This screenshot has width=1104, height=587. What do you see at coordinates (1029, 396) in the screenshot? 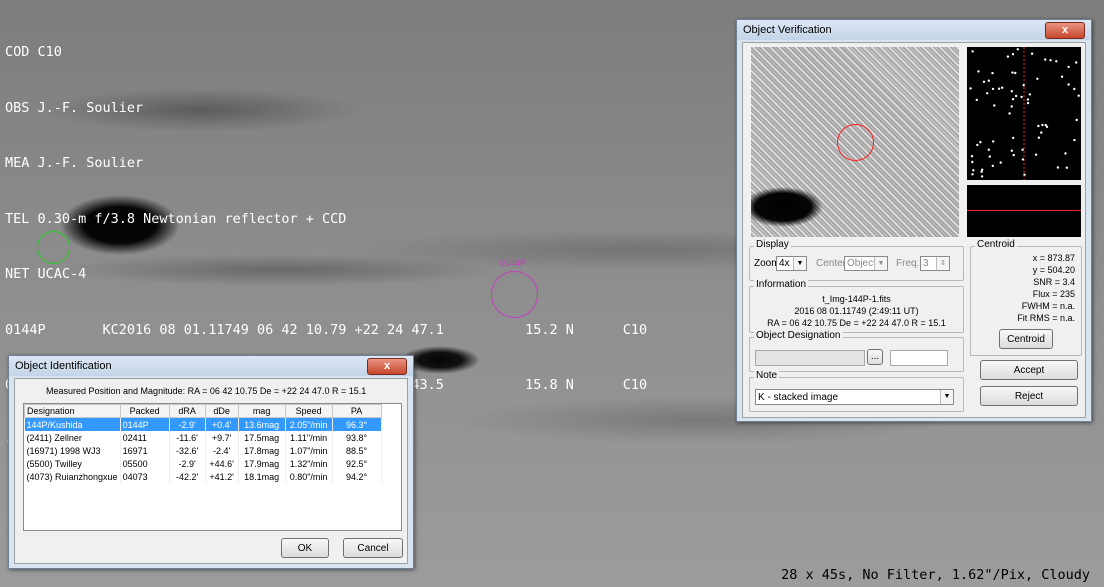
I see `reject-button: Reject` at bounding box center [1029, 396].